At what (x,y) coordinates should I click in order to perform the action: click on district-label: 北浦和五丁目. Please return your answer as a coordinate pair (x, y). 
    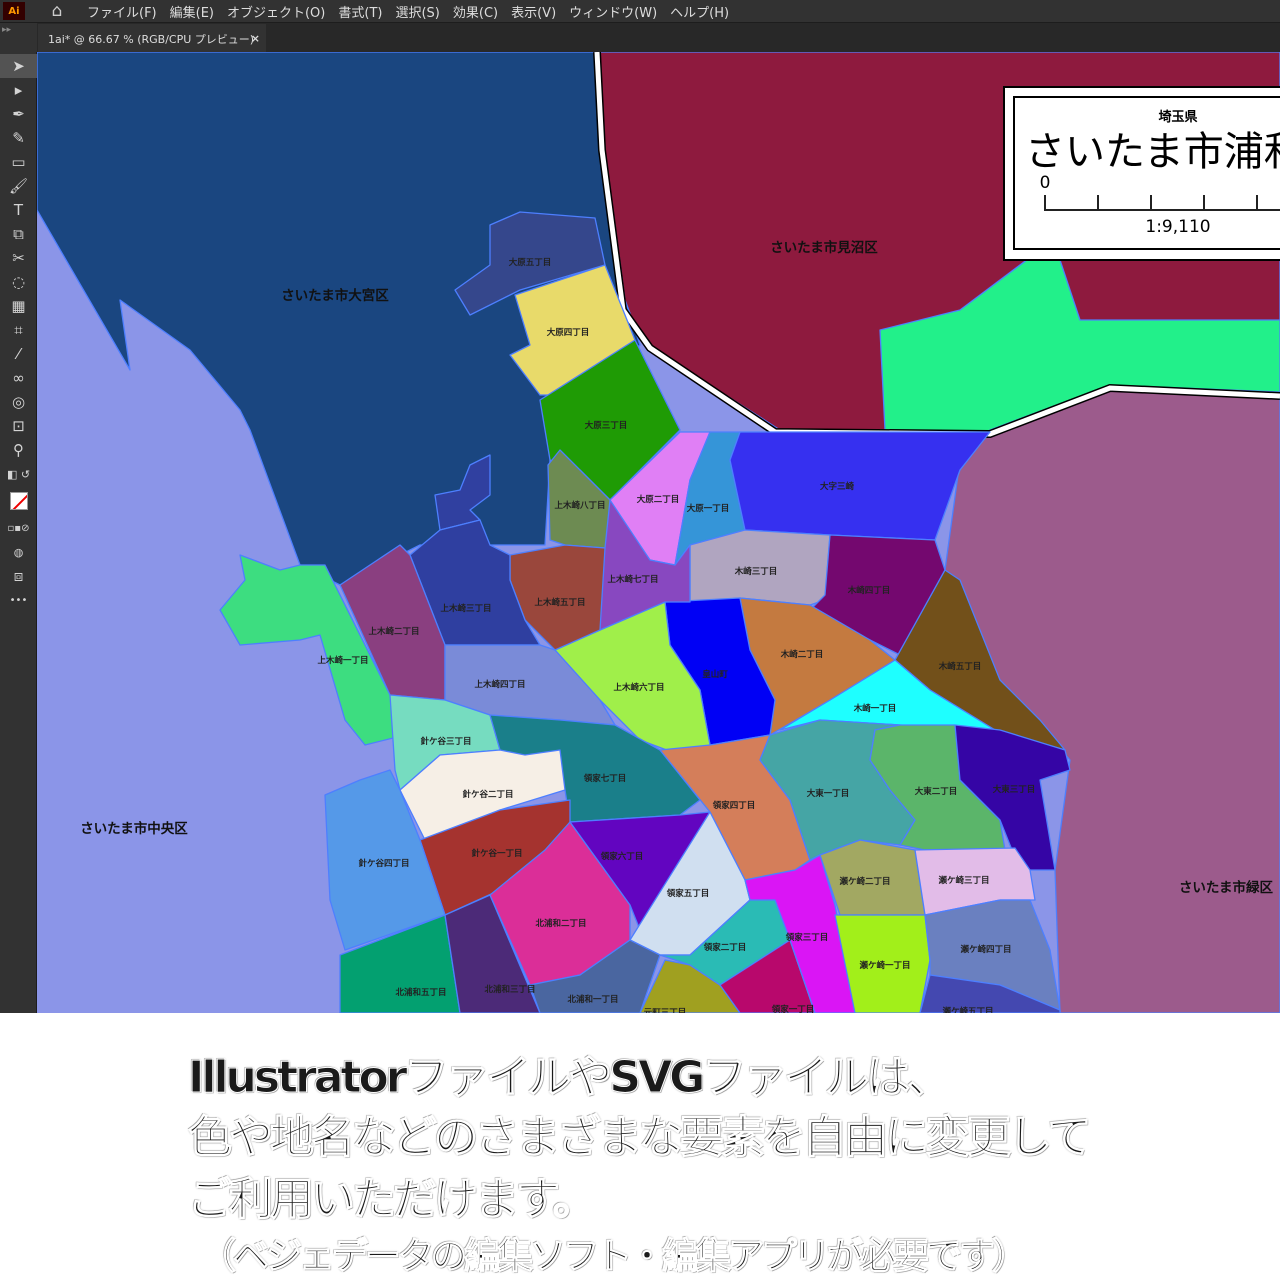
    Looking at the image, I should click on (420, 992).